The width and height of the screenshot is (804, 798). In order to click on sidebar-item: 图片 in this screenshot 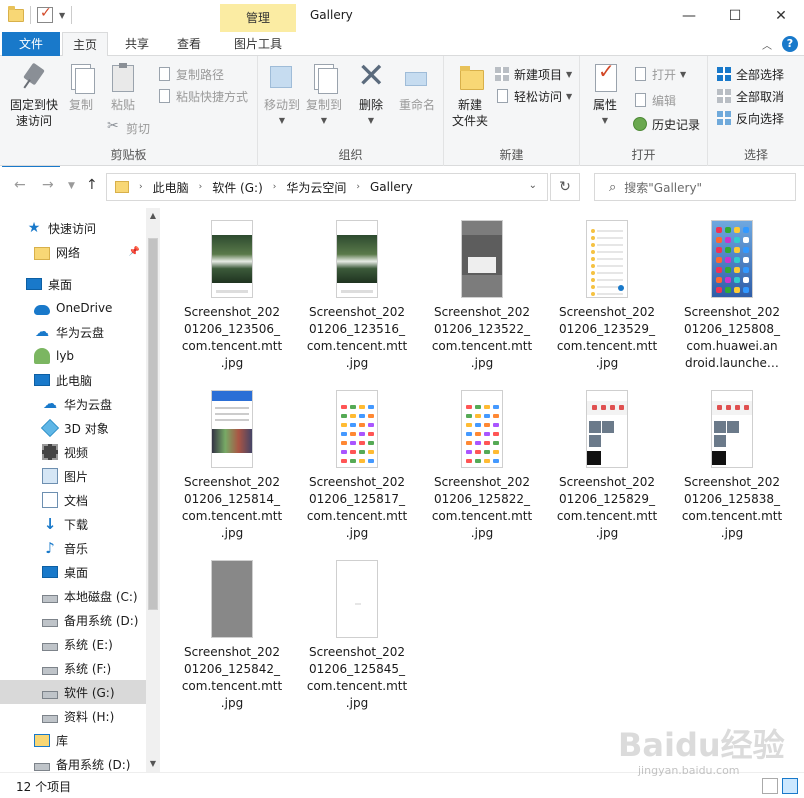, I will do `click(73, 476)`.